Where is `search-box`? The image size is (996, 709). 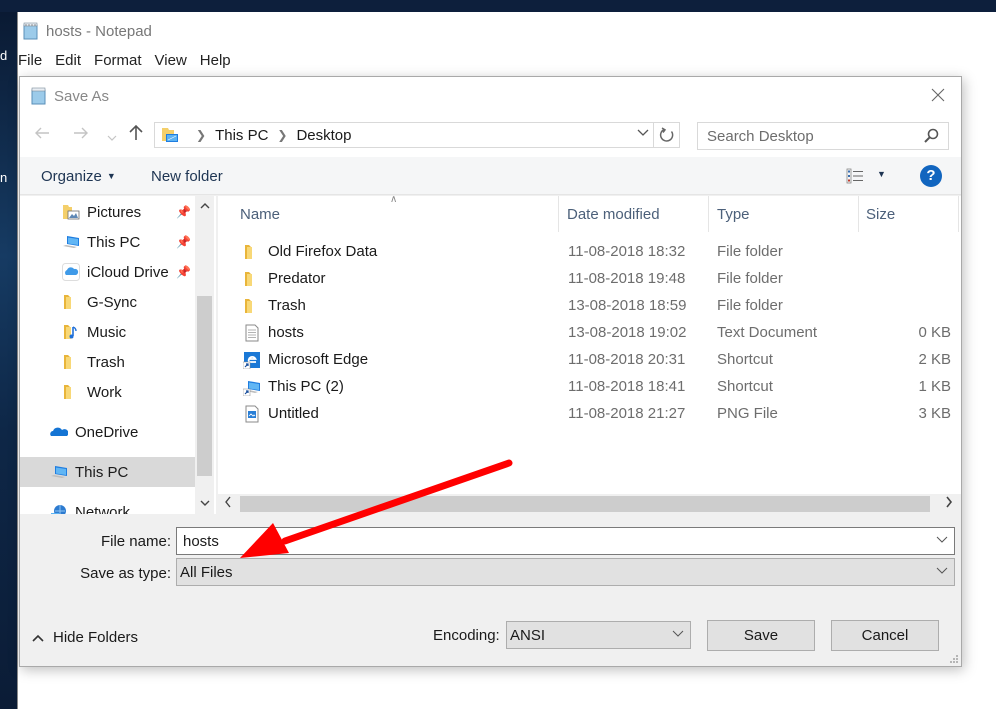
search-box is located at coordinates (823, 136).